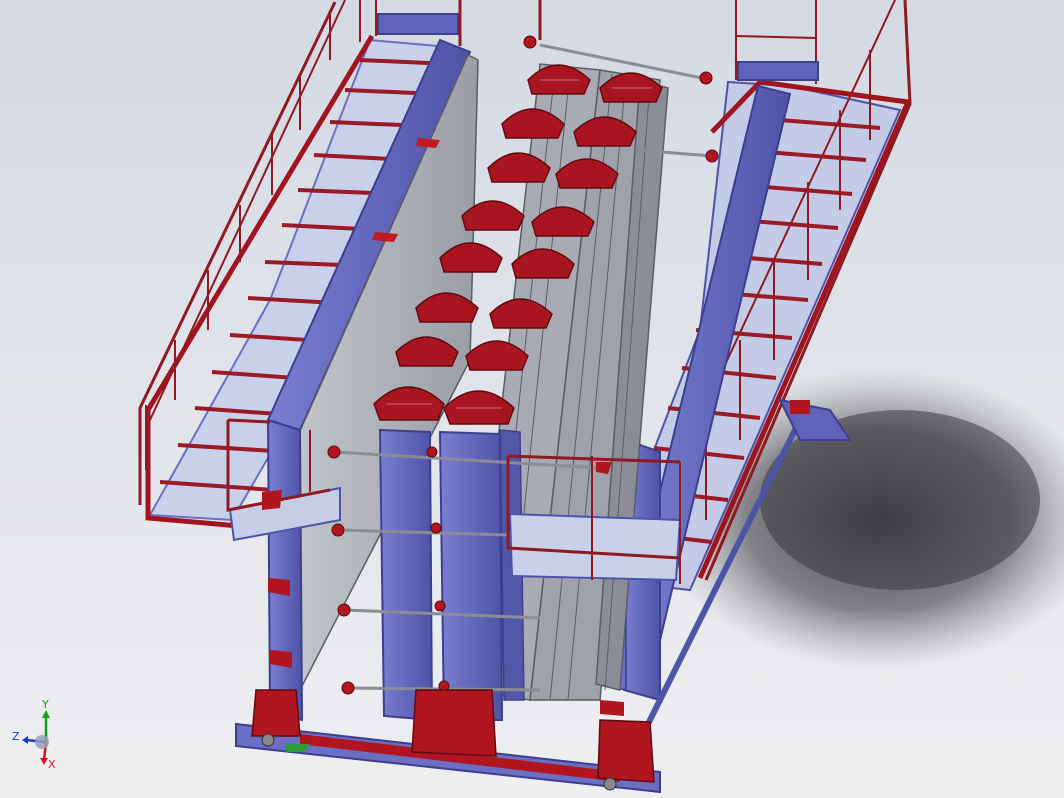 The image size is (1064, 798). I want to click on triad-y-label: Y, so click(45, 705).